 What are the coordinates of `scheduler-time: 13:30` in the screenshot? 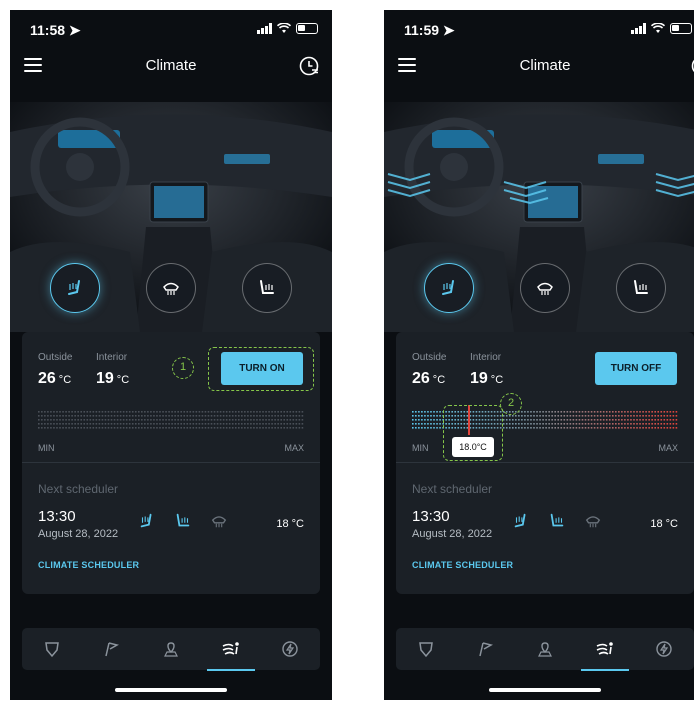 It's located at (431, 516).